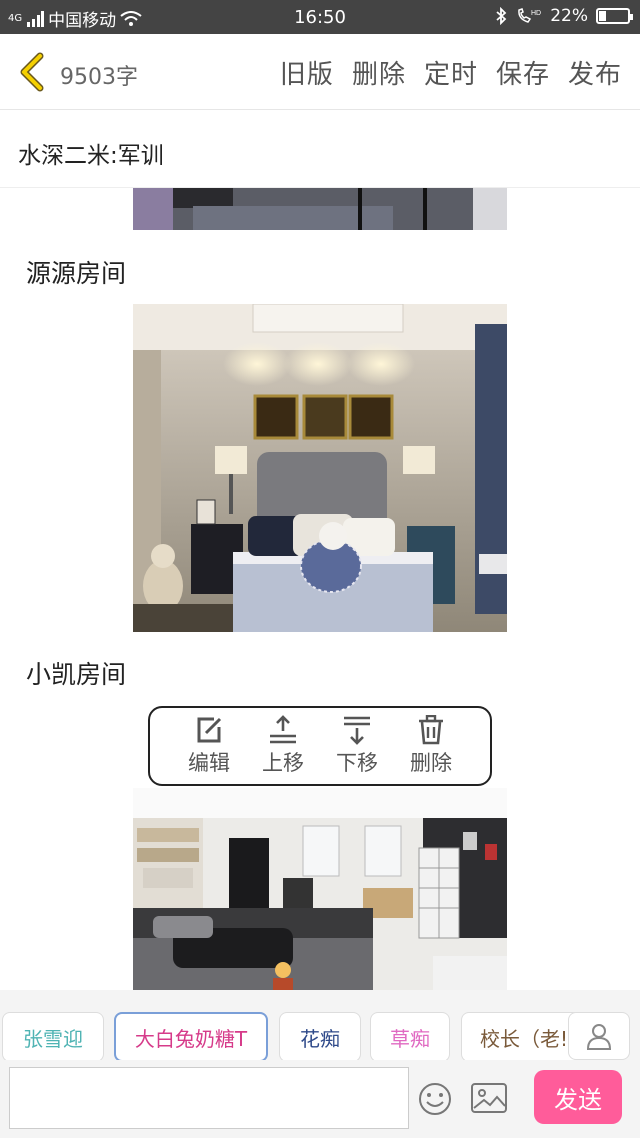 The image size is (640, 1138). What do you see at coordinates (529, 15) in the screenshot?
I see `hd-call-icon: HD` at bounding box center [529, 15].